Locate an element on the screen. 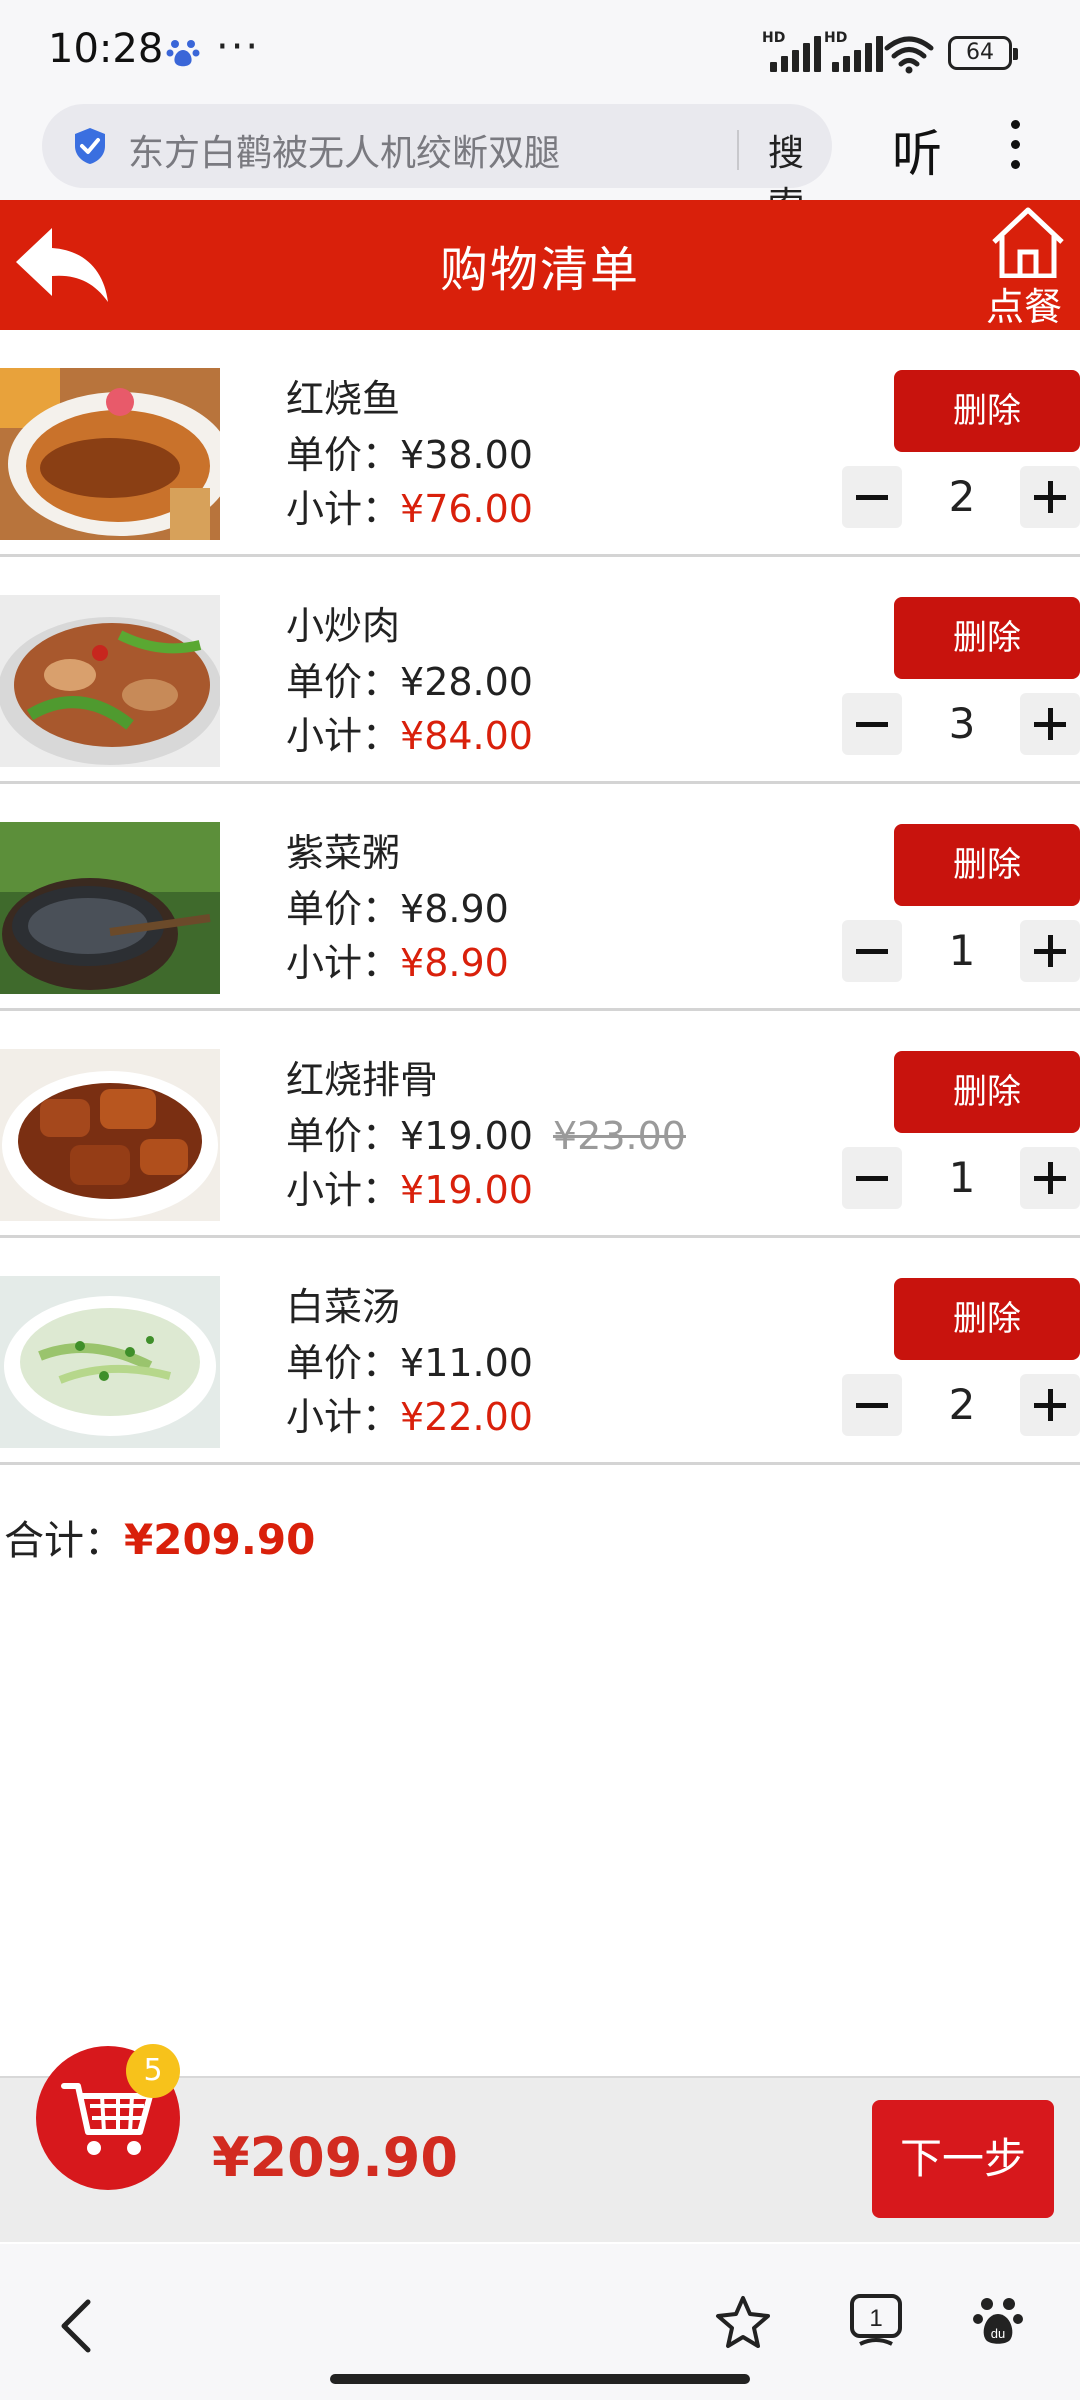  svg-text: du is located at coordinates (998, 2333).